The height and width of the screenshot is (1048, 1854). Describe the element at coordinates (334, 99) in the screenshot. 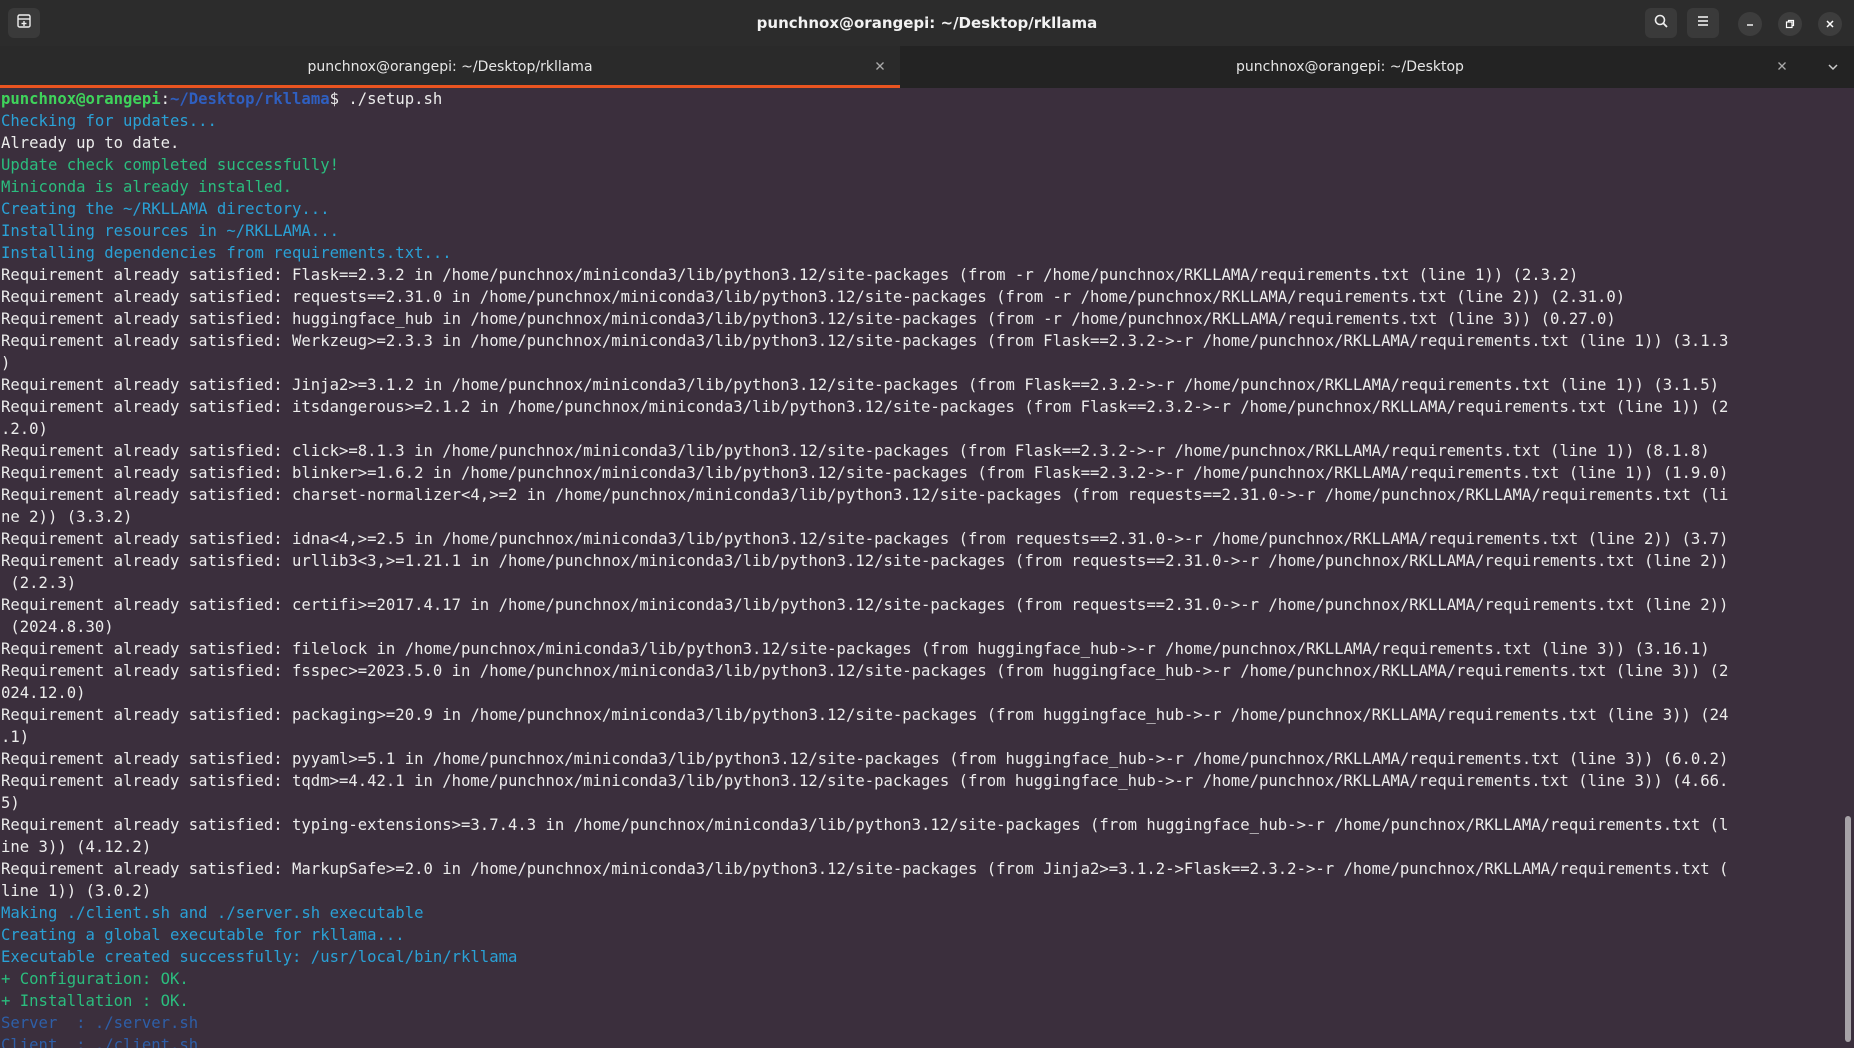

I see `prompt-symbol: $` at that location.